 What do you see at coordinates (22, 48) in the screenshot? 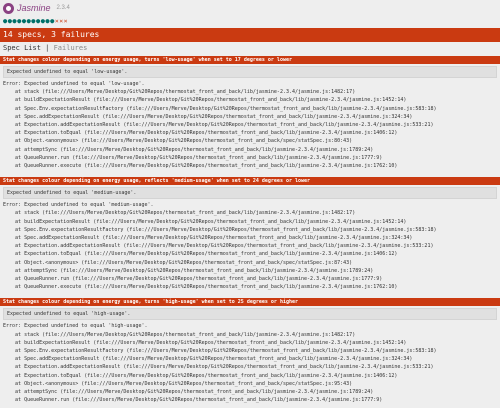
I see `spec-list-link: Spec List` at bounding box center [22, 48].